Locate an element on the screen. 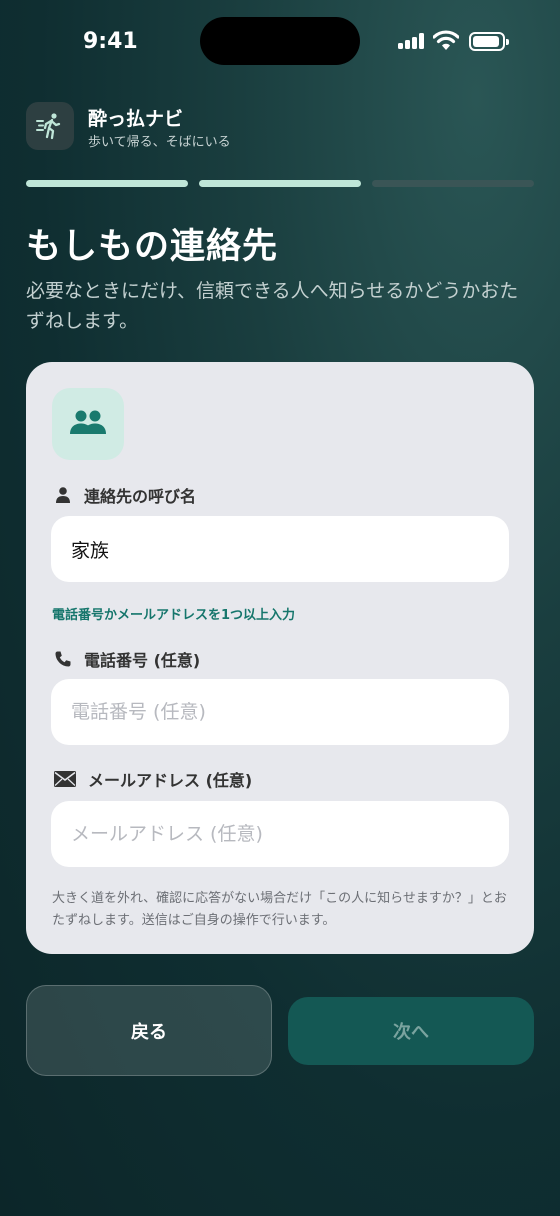 This screenshot has height=1216, width=560. phone-input is located at coordinates (280, 712).